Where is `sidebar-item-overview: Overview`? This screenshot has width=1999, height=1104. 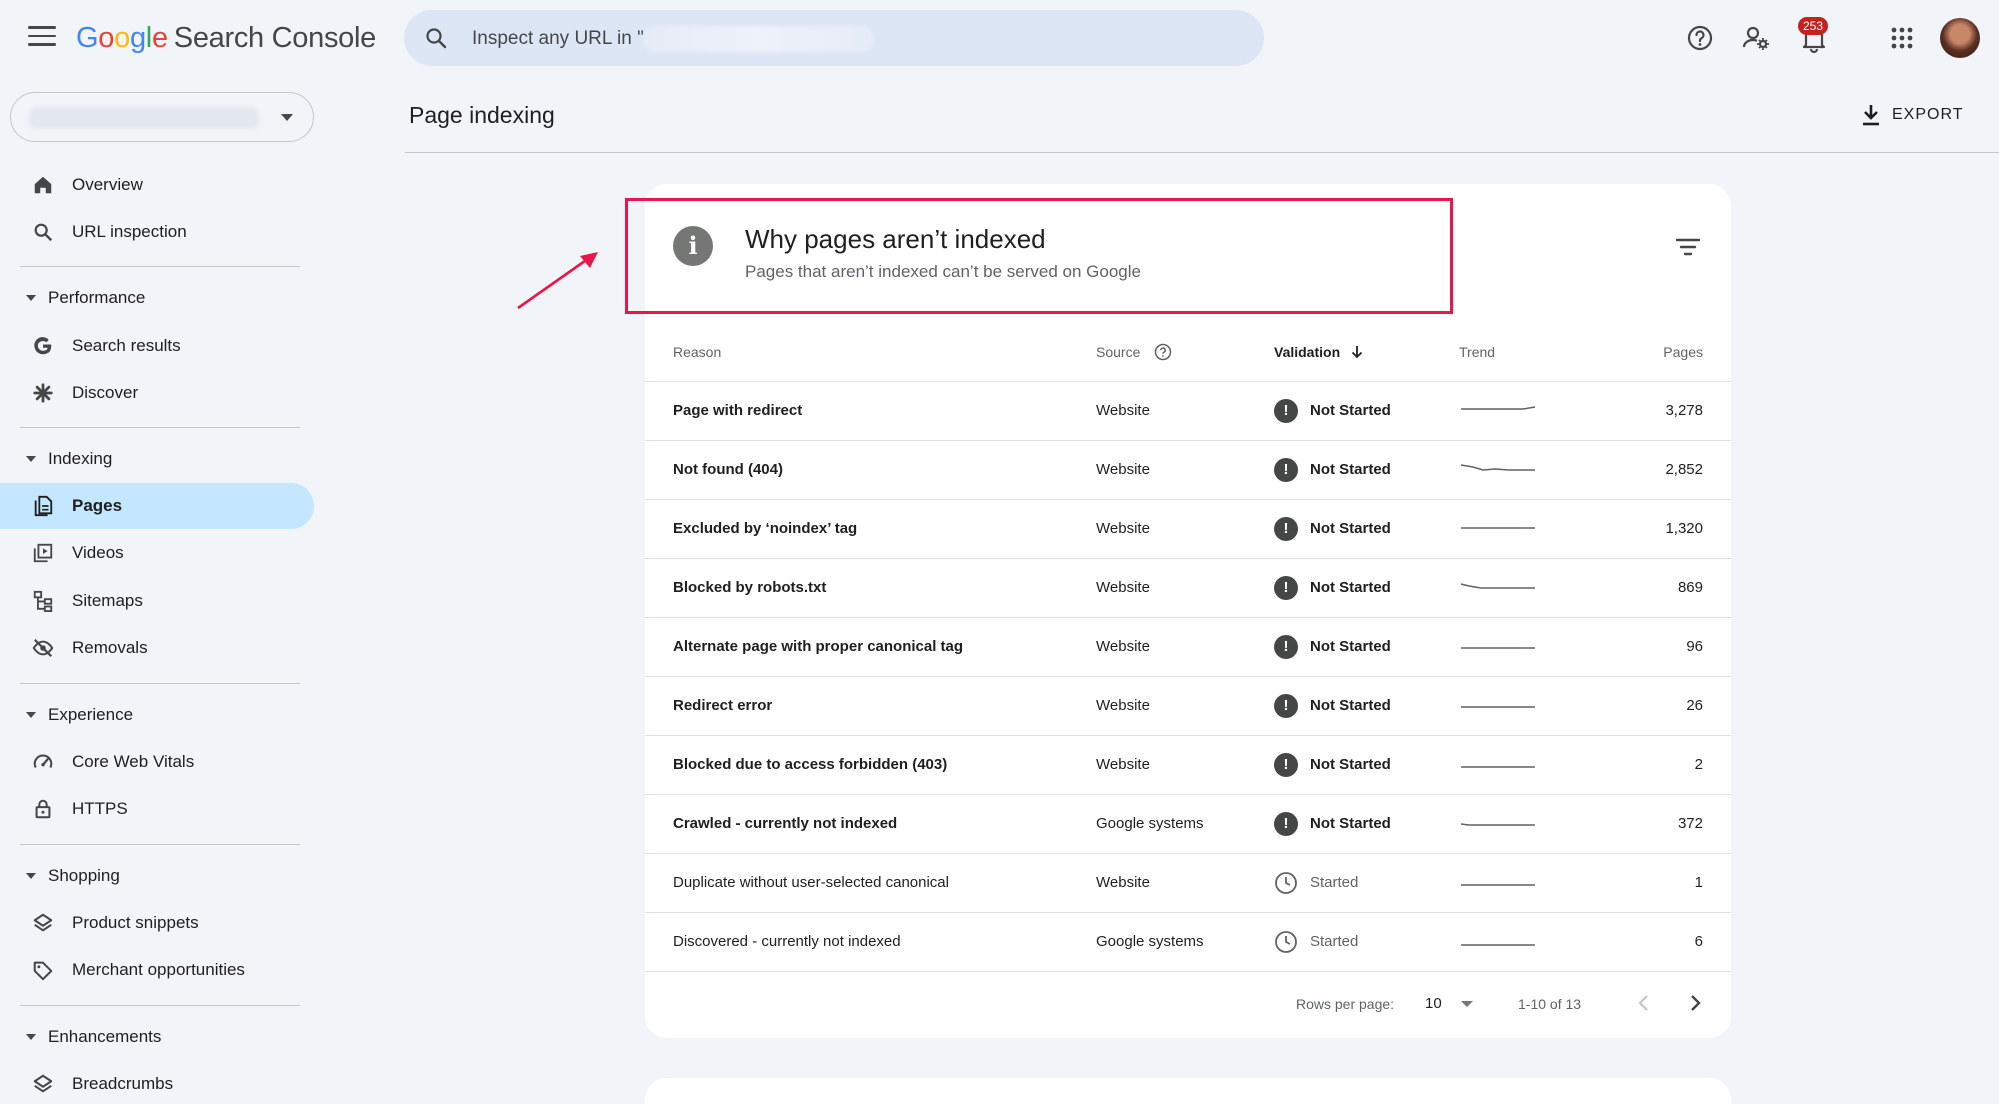 sidebar-item-overview: Overview is located at coordinates (157, 185).